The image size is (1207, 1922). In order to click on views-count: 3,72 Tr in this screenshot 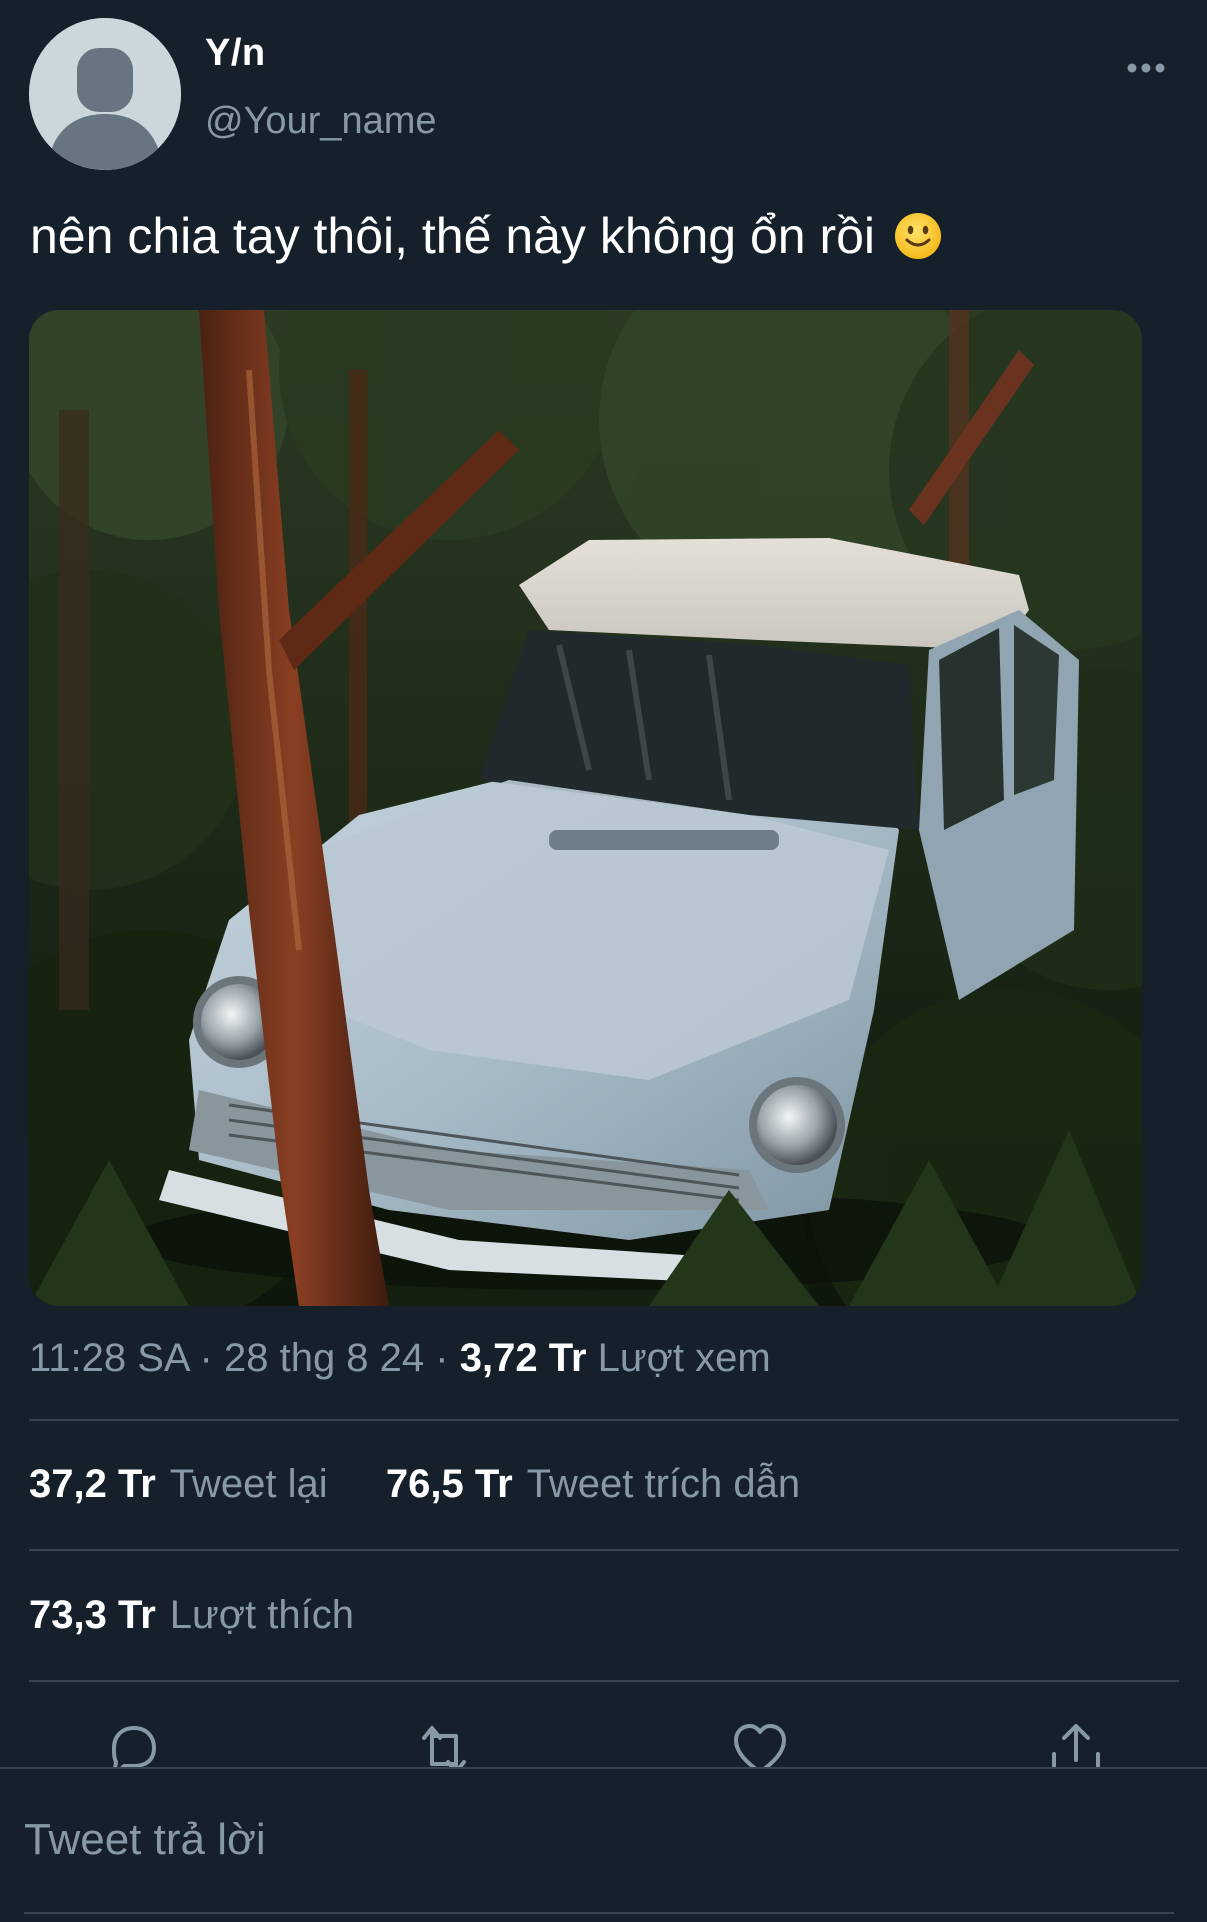, I will do `click(523, 1358)`.